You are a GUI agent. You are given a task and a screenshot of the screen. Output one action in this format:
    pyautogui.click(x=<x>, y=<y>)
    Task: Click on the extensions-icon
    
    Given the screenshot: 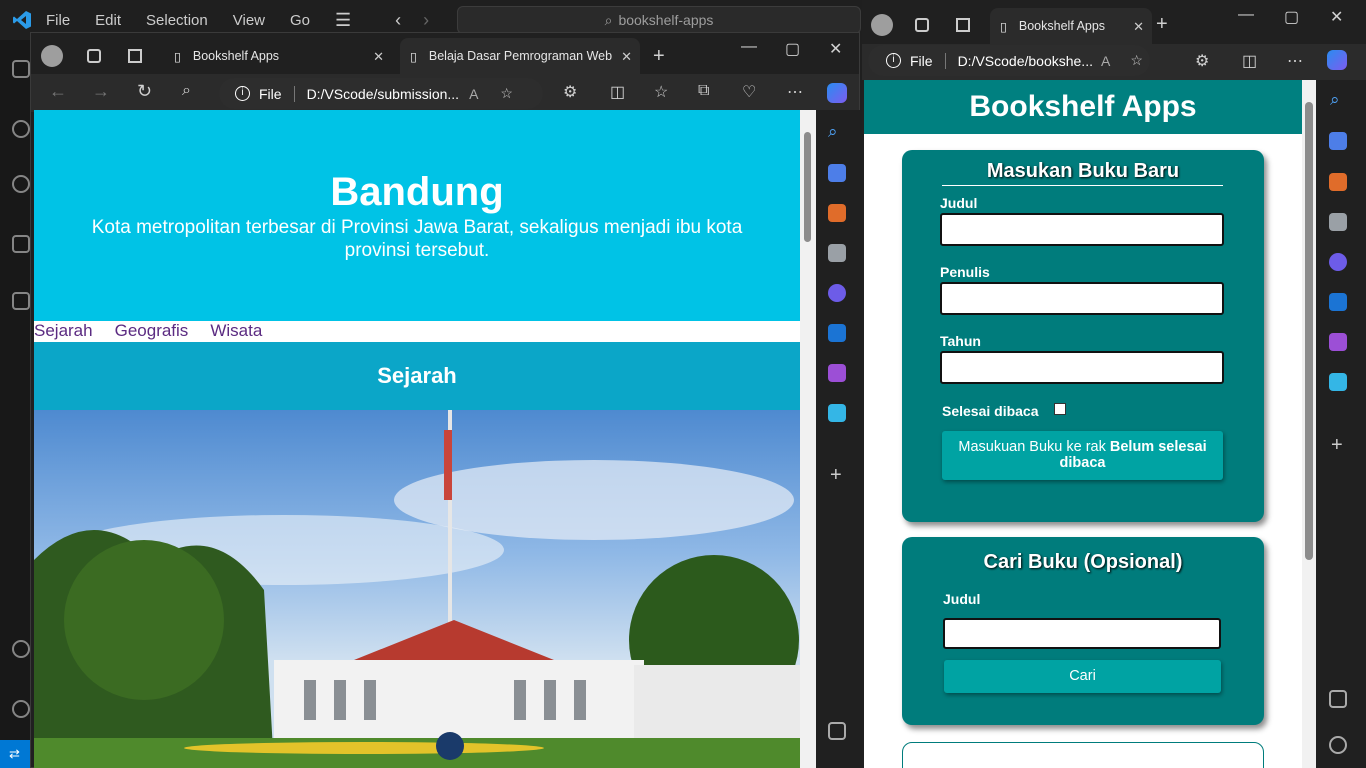 What is the action you would take?
    pyautogui.click(x=21, y=301)
    